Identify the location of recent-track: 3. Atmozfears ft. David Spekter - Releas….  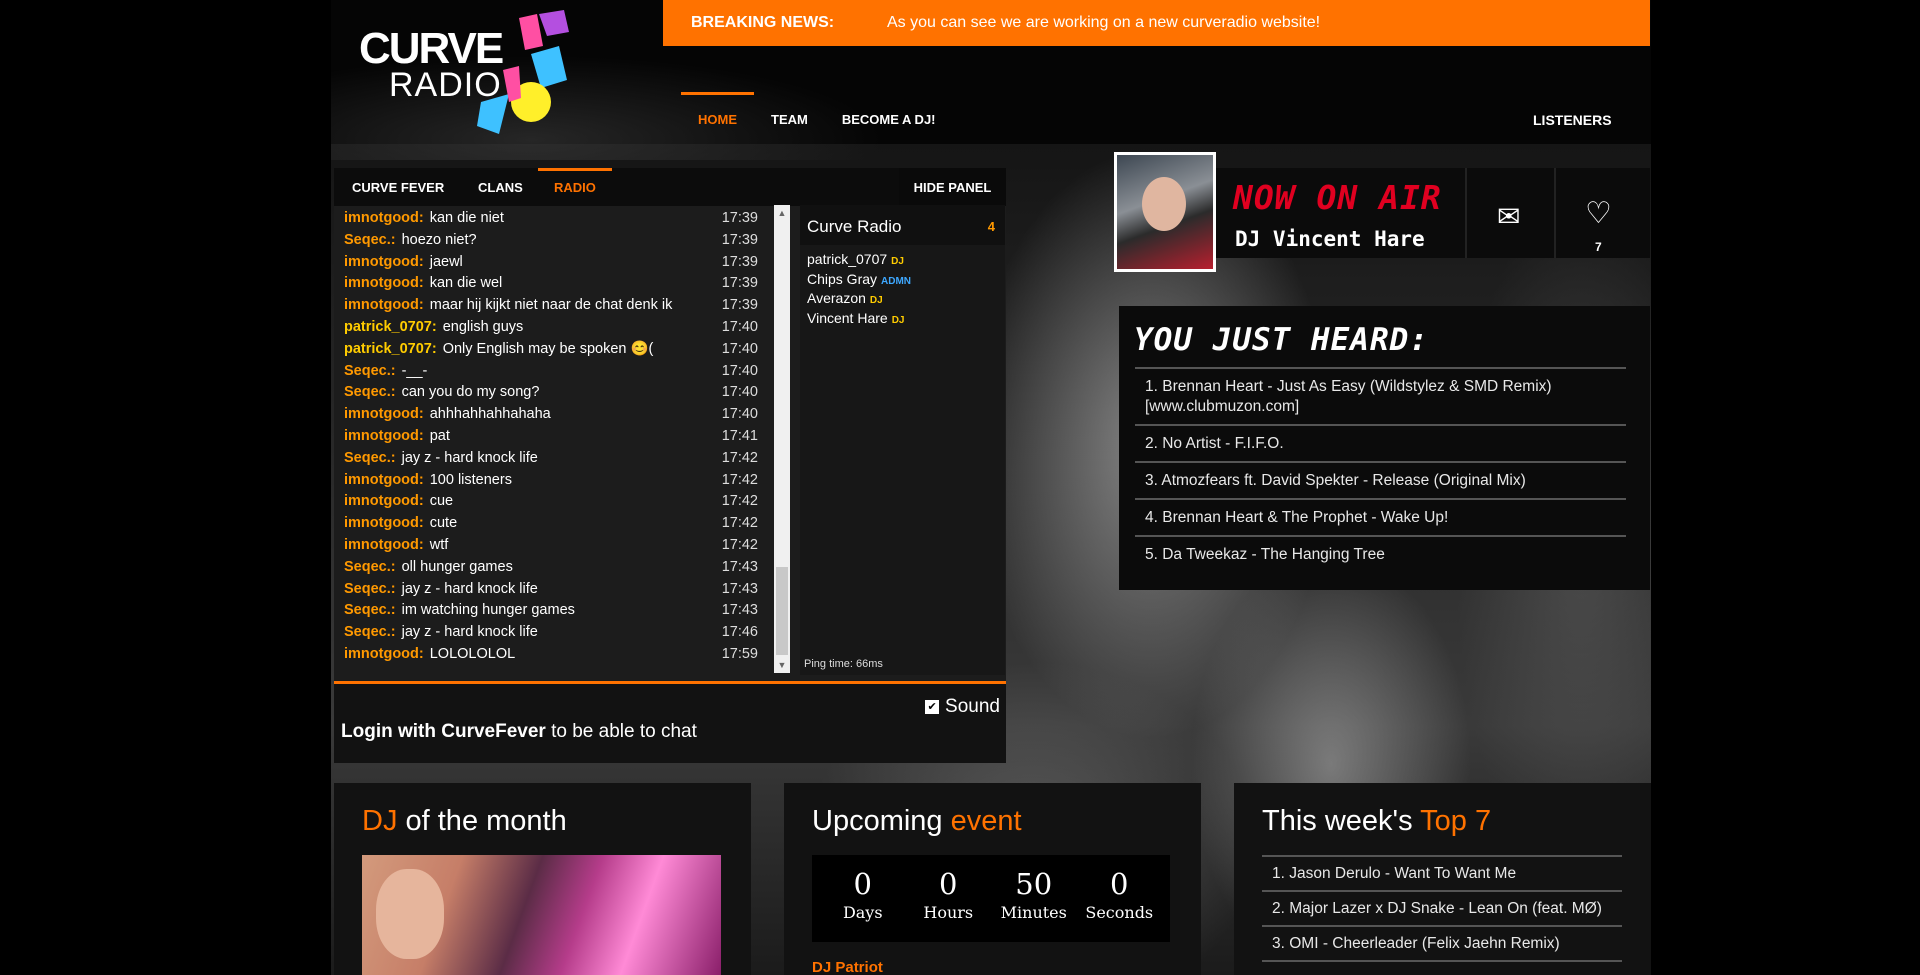
(1380, 481).